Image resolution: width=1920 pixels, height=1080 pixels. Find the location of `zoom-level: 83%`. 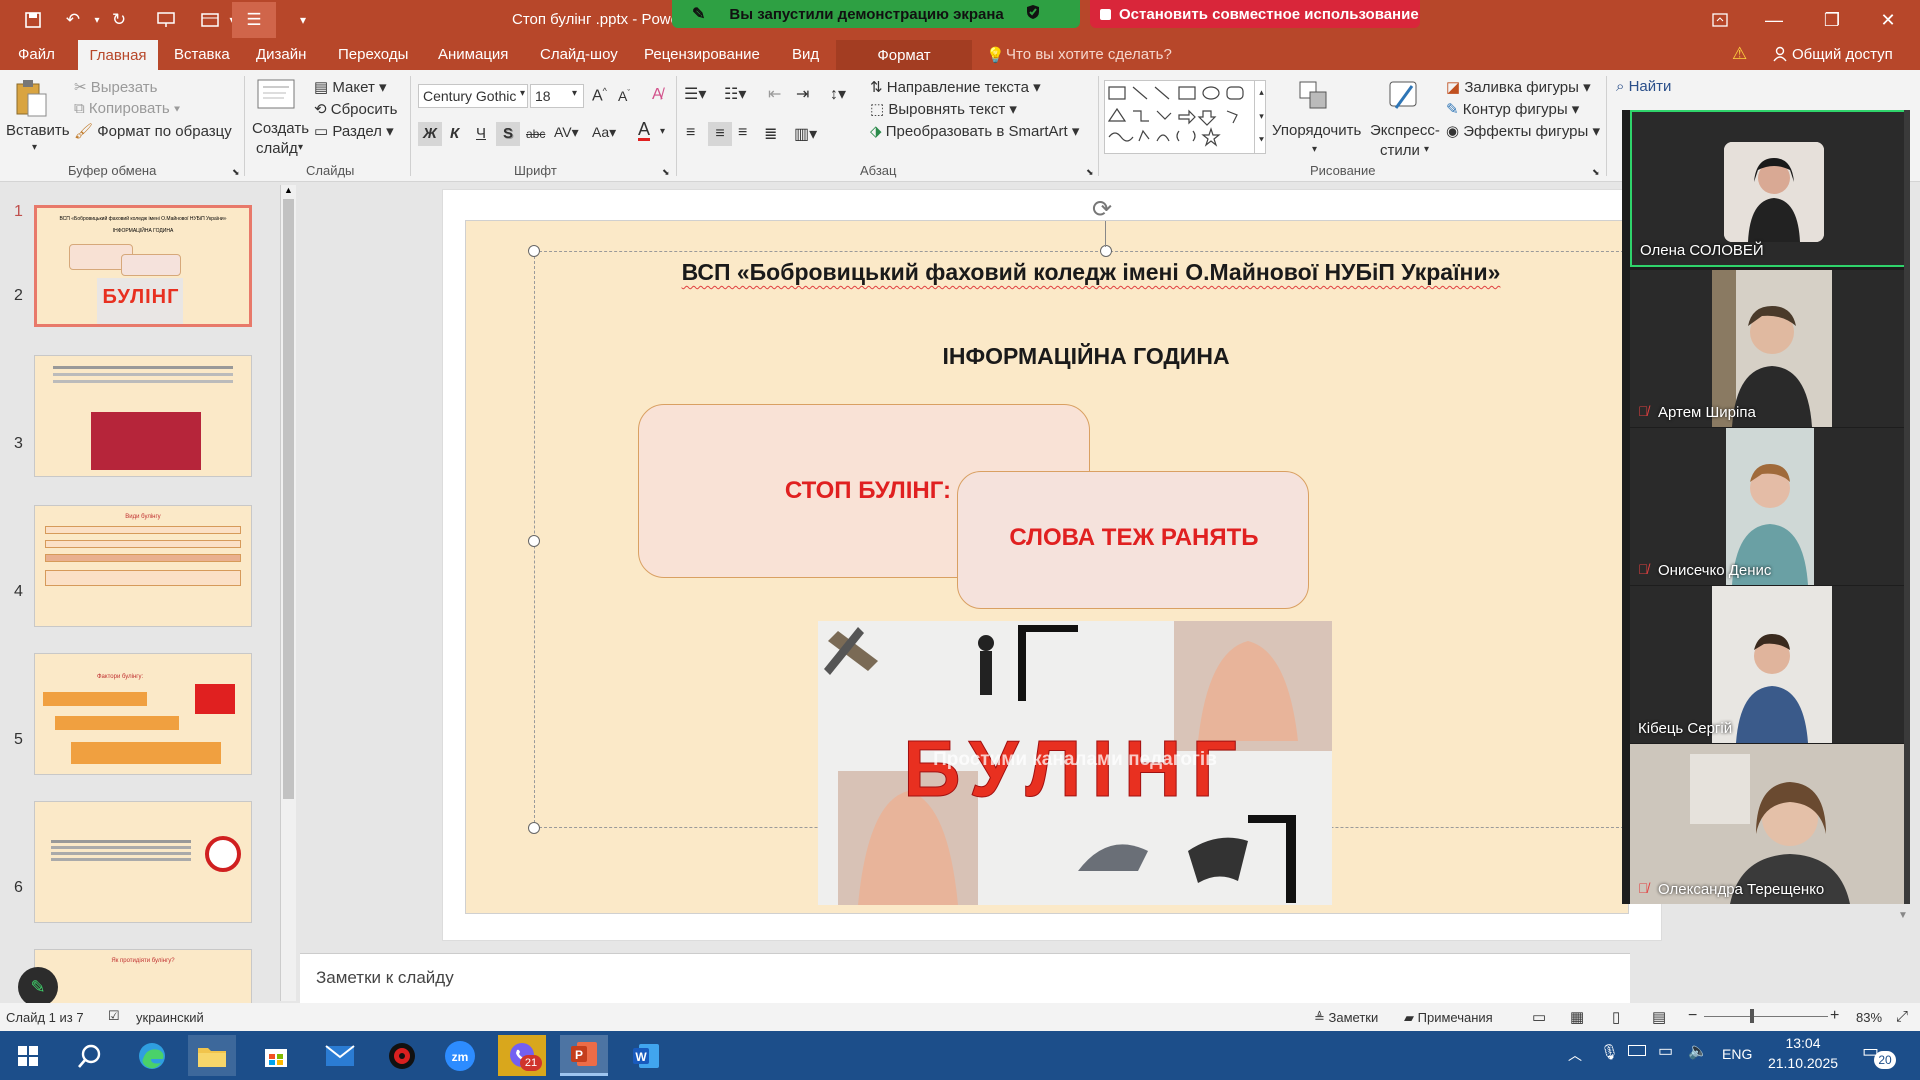

zoom-level: 83% is located at coordinates (1869, 1017).